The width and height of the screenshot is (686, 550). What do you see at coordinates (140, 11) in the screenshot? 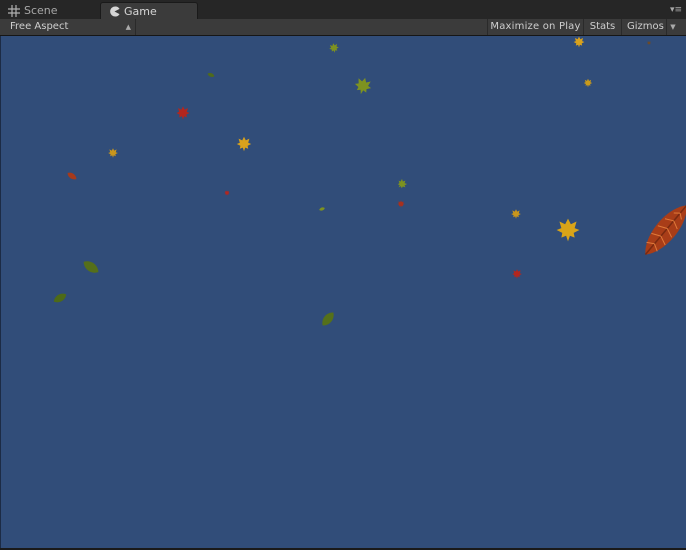
I see `tab-game-label: Game` at bounding box center [140, 11].